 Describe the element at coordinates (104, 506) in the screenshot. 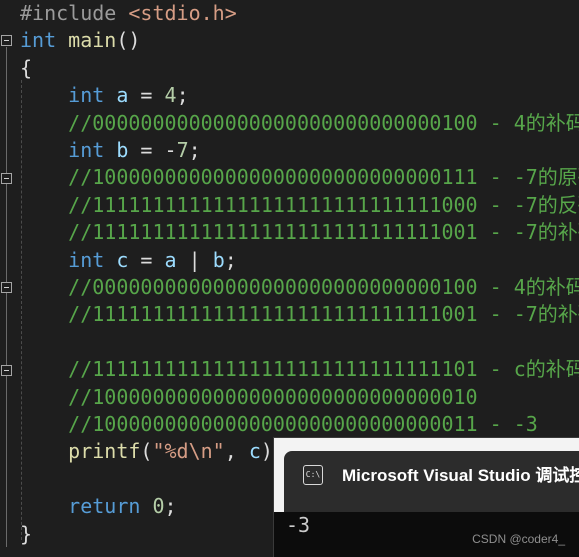

I see `code-token-kw: return` at that location.